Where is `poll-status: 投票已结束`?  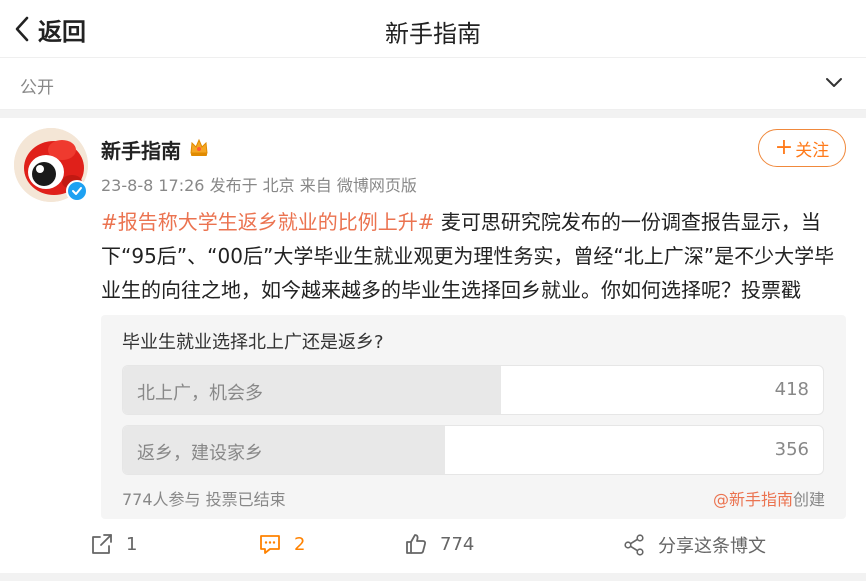
poll-status: 投票已结束 is located at coordinates (245, 499).